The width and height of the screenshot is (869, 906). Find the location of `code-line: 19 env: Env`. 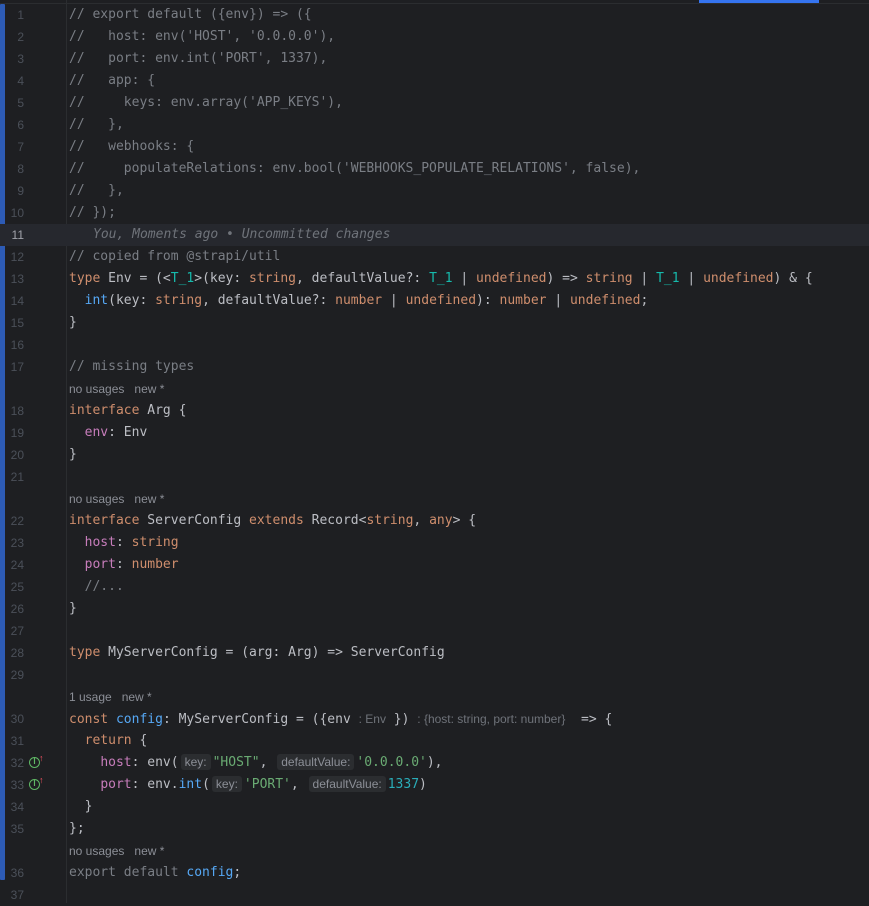

code-line: 19 env: Env is located at coordinates (434, 433).